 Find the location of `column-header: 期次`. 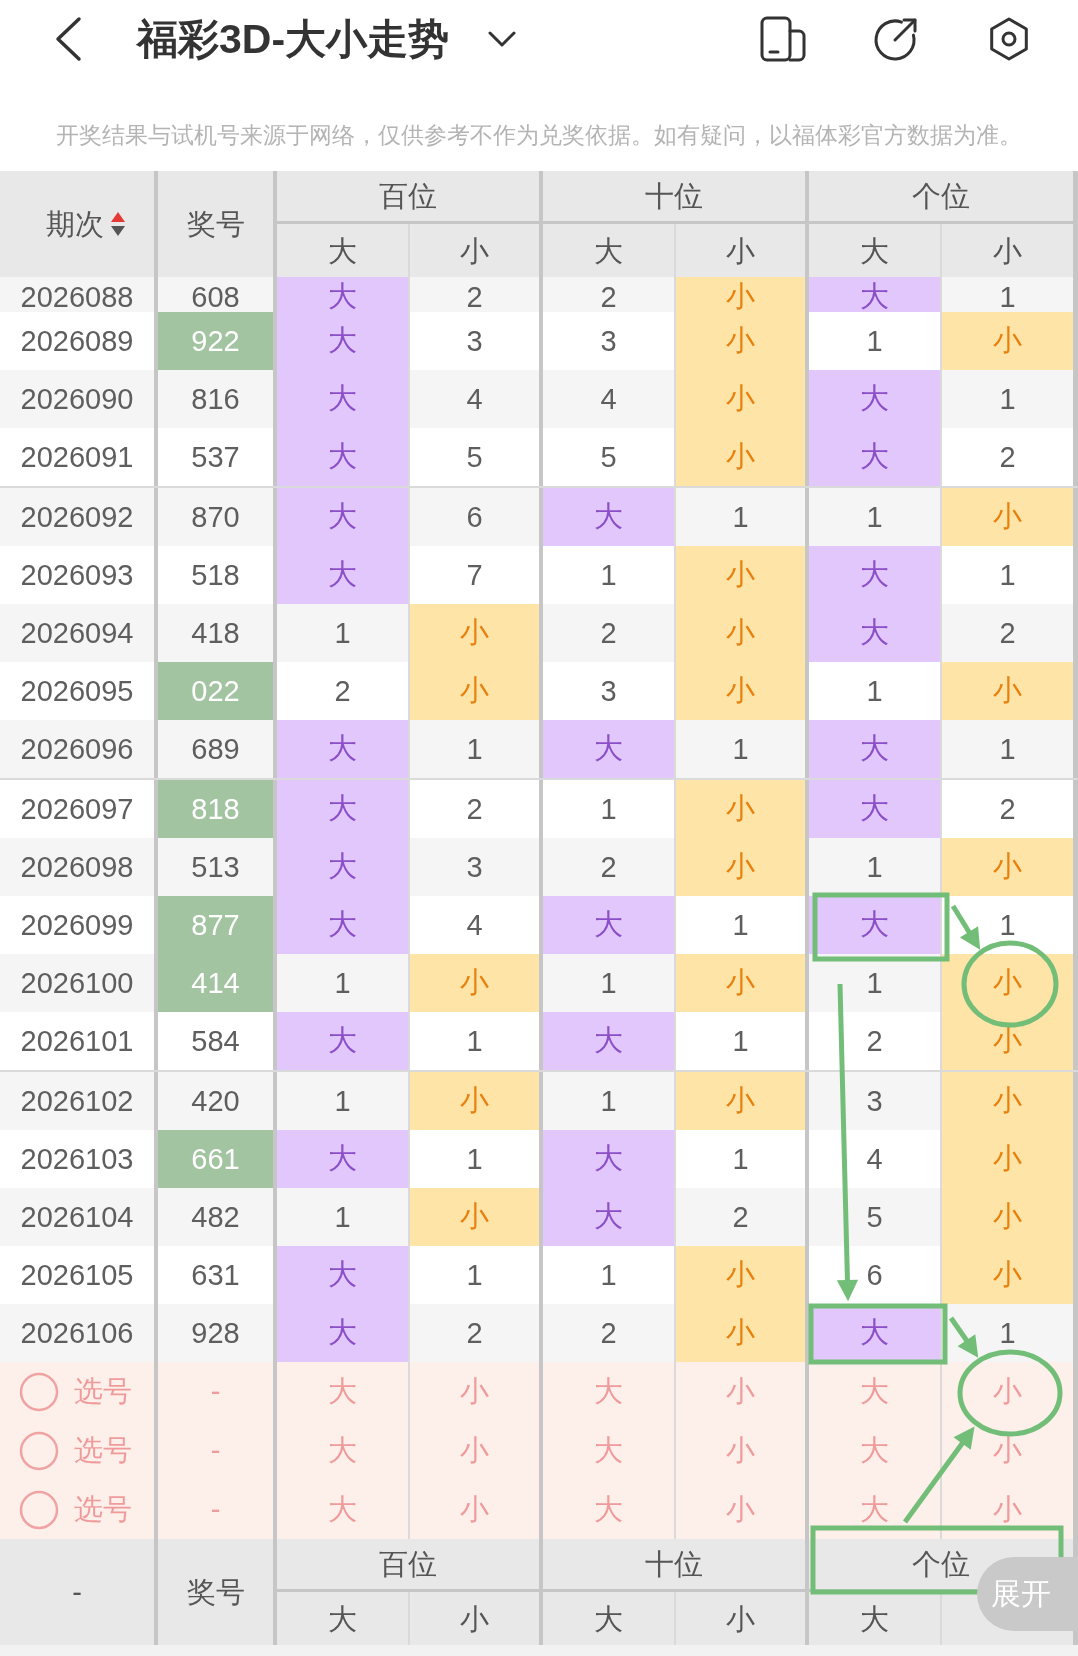

column-header: 期次 is located at coordinates (75, 224).